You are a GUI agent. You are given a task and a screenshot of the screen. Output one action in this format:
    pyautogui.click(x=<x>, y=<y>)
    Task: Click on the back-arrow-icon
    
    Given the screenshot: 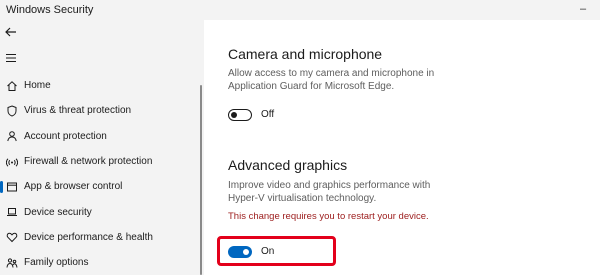 What is the action you would take?
    pyautogui.click(x=11, y=32)
    